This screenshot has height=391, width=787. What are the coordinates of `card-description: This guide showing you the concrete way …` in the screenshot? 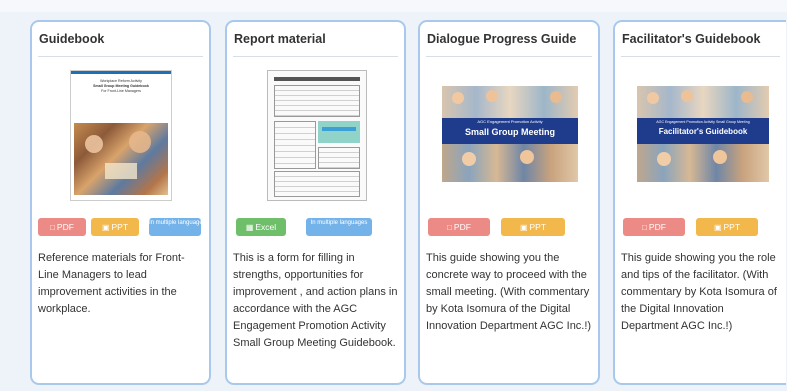 It's located at (509, 292).